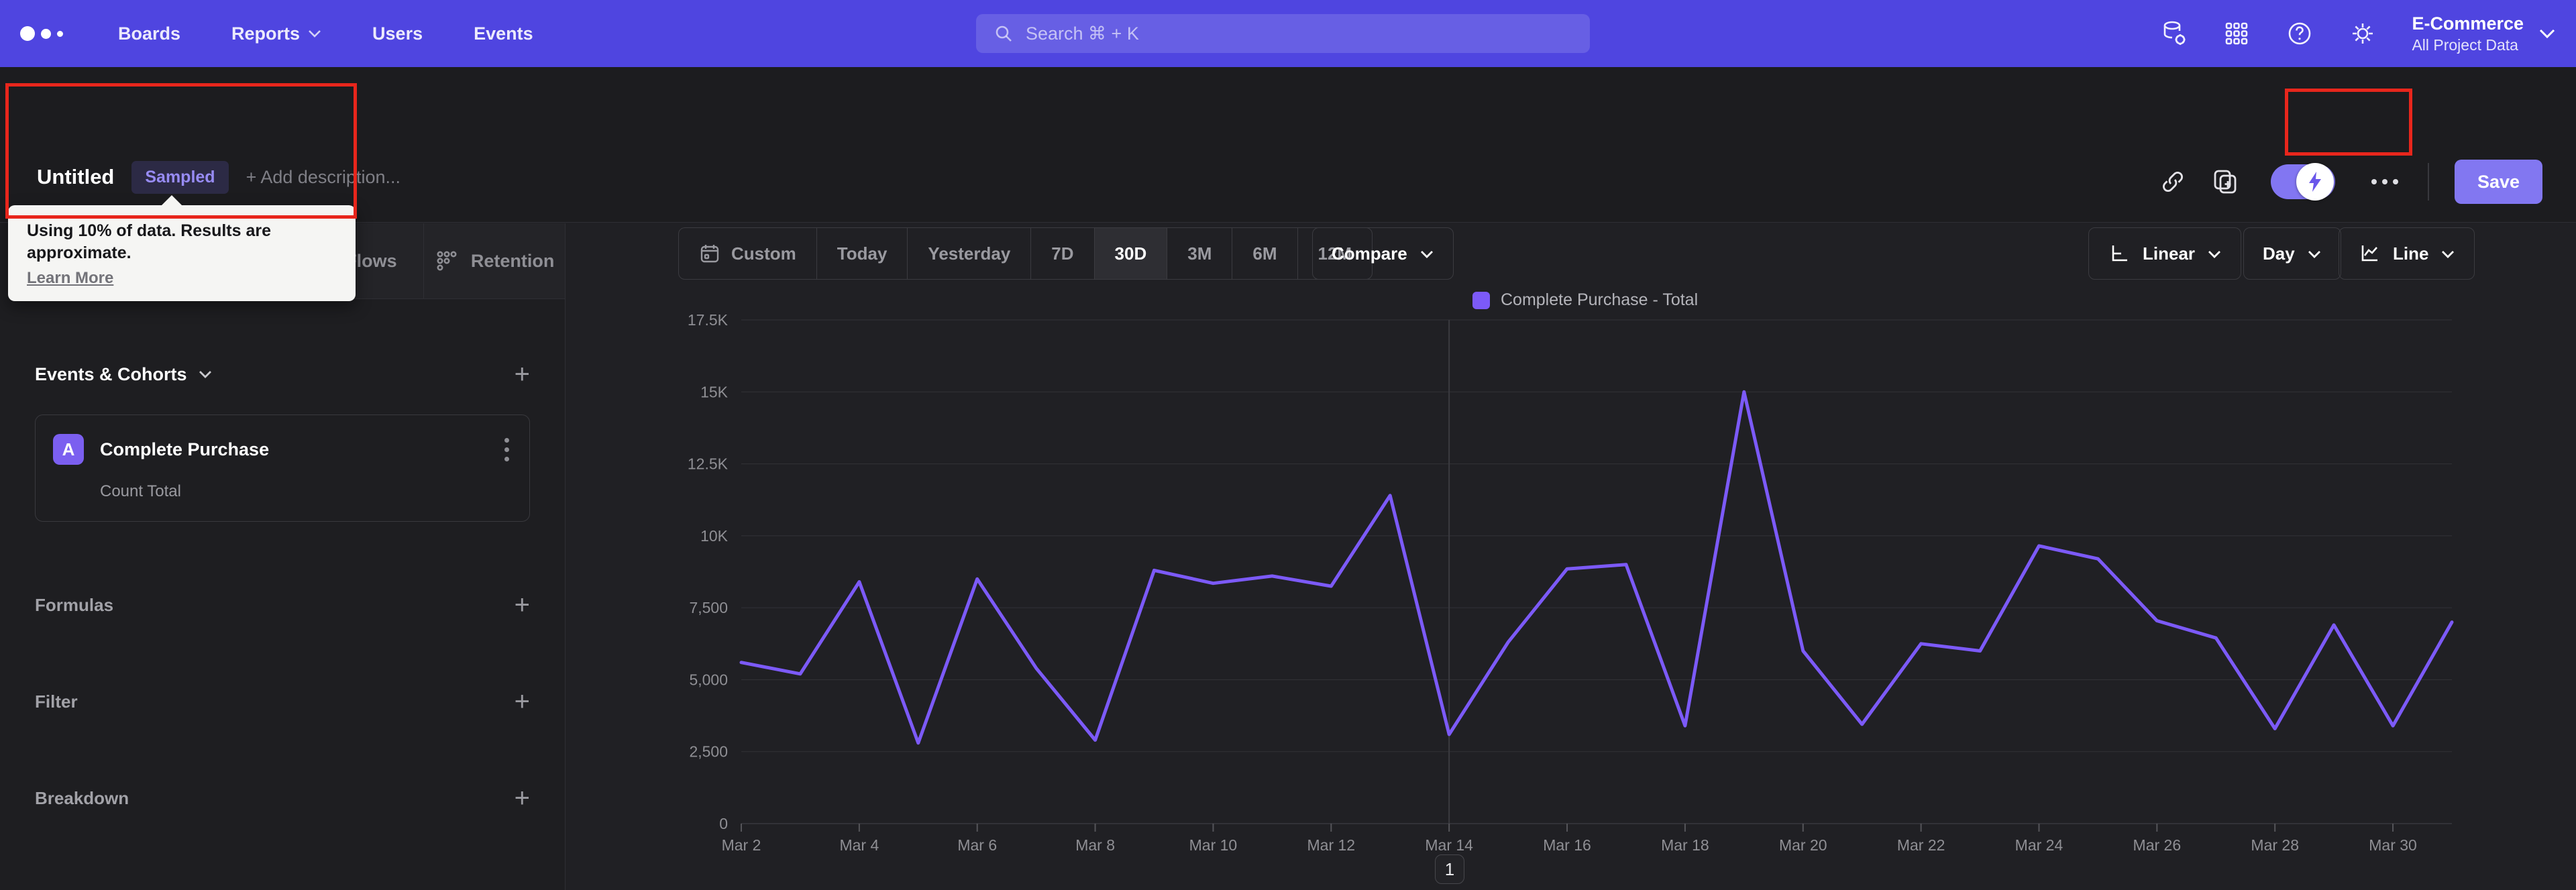 The image size is (2576, 890). I want to click on nav-link-events: Events, so click(503, 33).